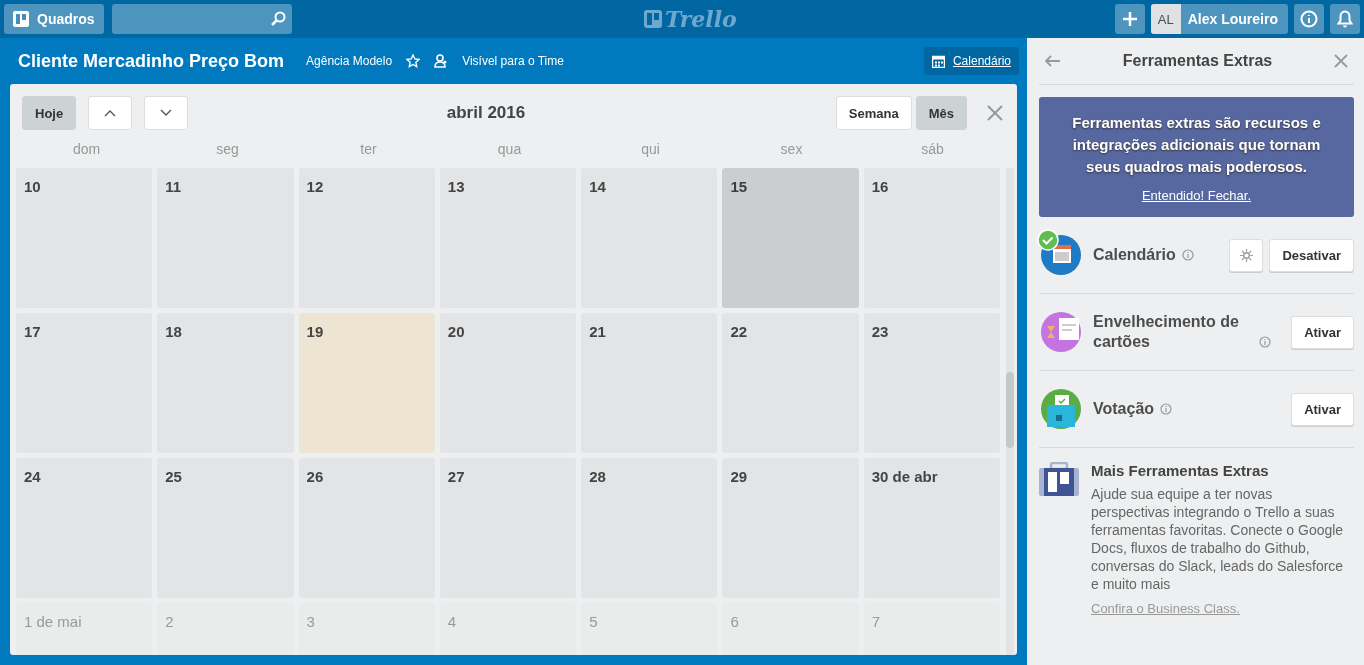  Describe the element at coordinates (456, 476) in the screenshot. I see `day-number: 27` at that location.